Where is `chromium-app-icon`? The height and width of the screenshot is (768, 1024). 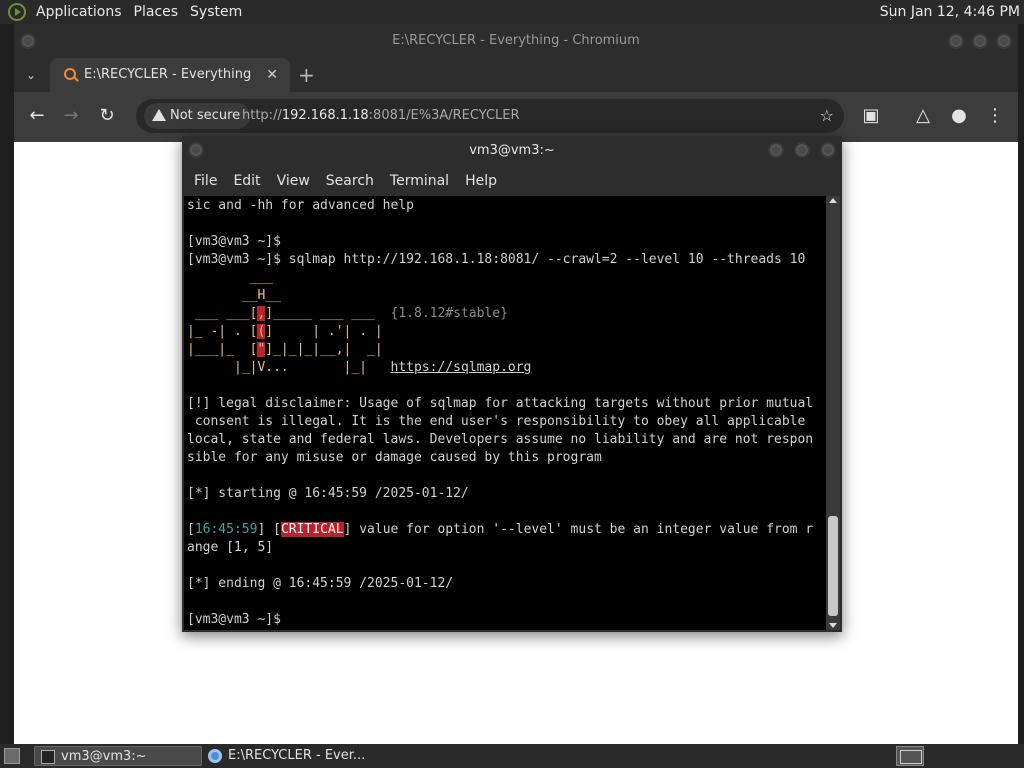
chromium-app-icon is located at coordinates (215, 756).